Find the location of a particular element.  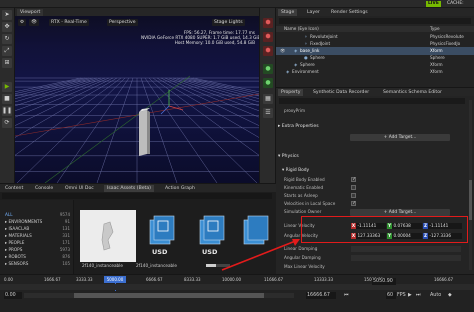

extra-properties-label: Extra Properties is located at coordinates (300, 126).